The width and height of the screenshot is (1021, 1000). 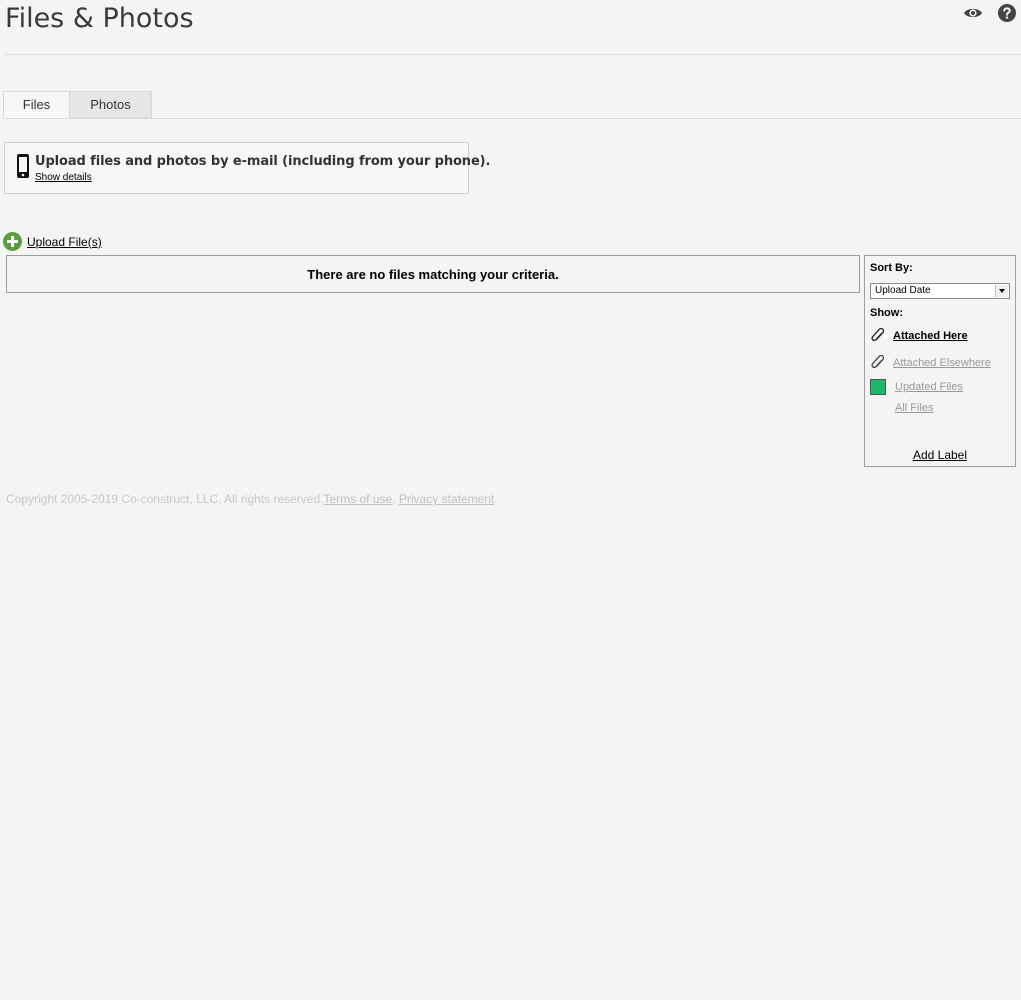 I want to click on add-label-link: Add Label, so click(x=940, y=455).